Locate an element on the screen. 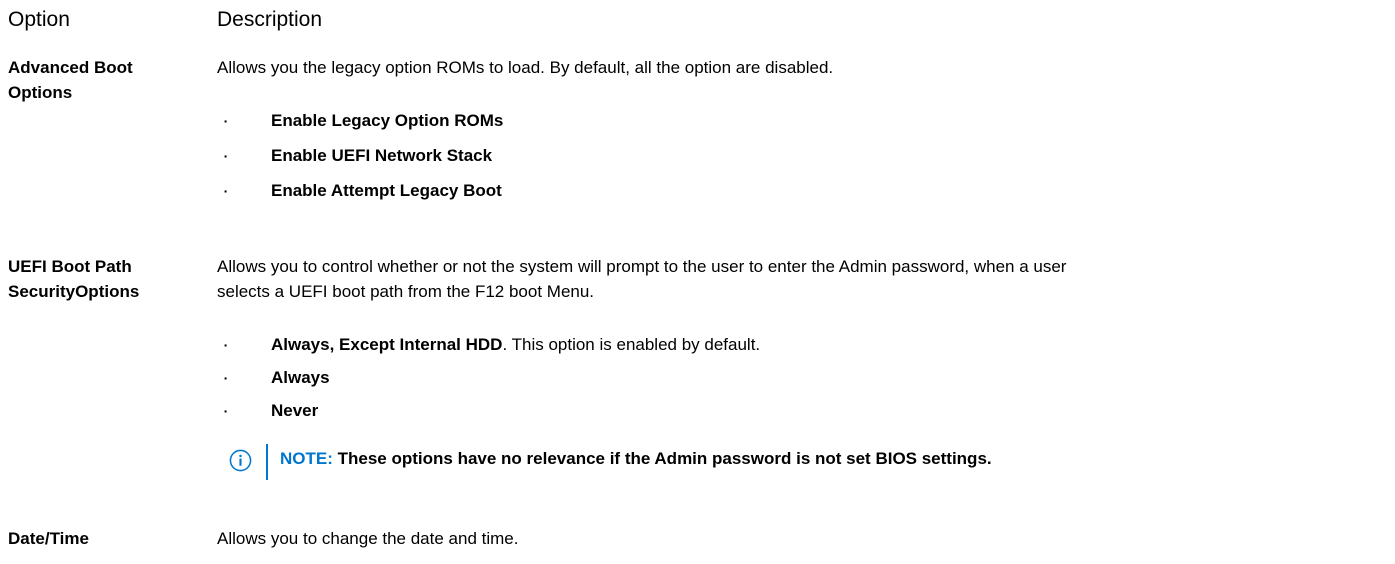  option-name-line: Options is located at coordinates (40, 92).